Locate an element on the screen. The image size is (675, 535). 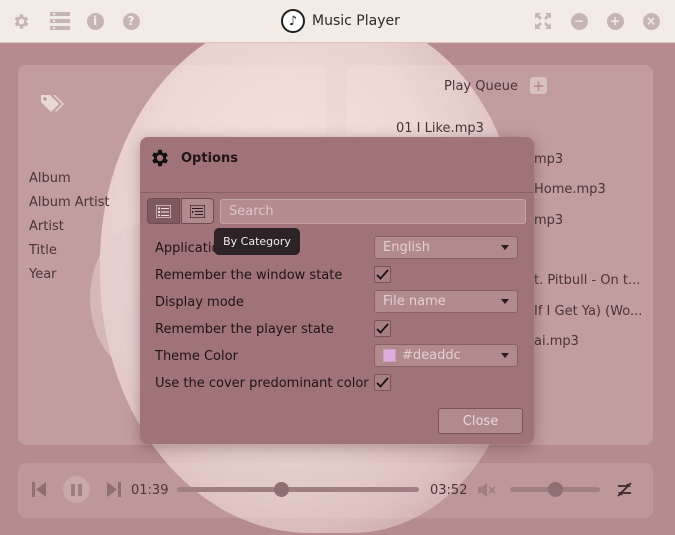
attribute-year: Year is located at coordinates (43, 274).